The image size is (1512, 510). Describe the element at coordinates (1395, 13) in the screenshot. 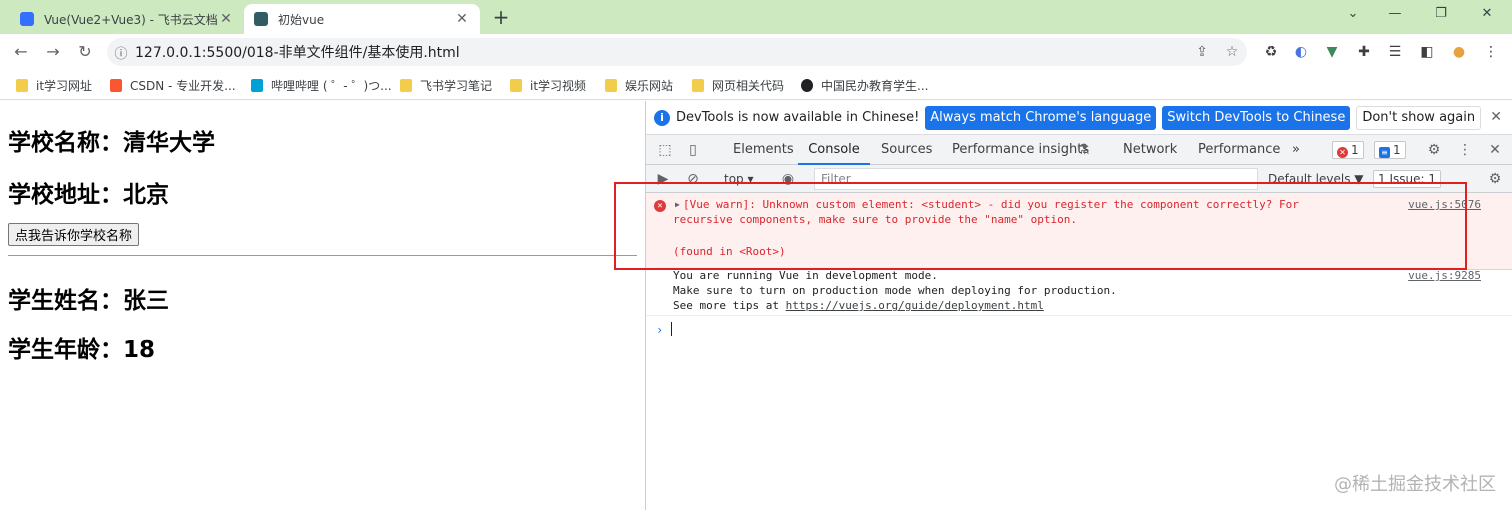

I see `minimize-icon: —` at that location.